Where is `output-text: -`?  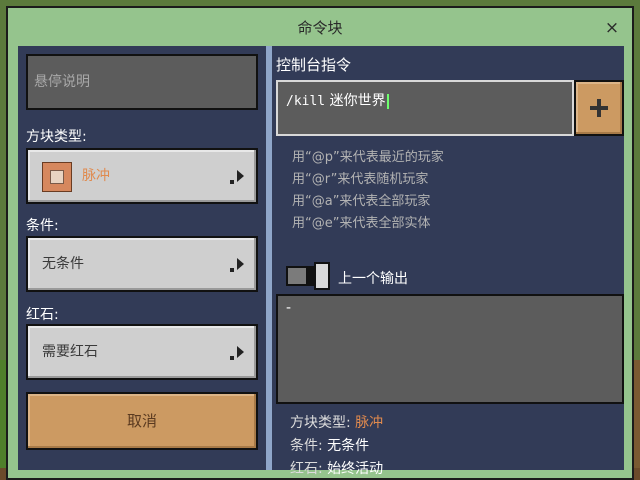
output-text: - is located at coordinates (289, 308).